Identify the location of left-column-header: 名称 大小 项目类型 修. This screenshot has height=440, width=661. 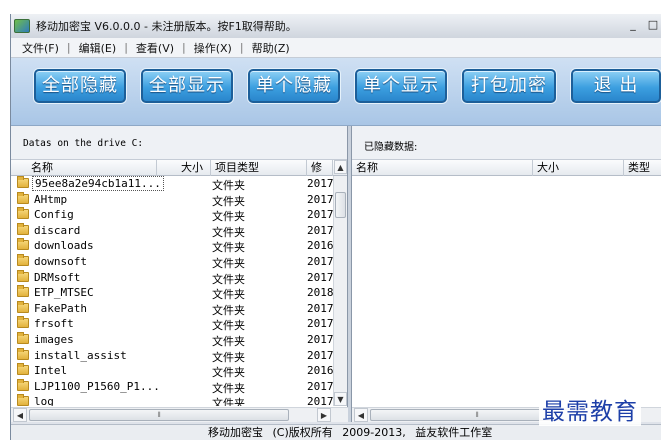
(179, 168).